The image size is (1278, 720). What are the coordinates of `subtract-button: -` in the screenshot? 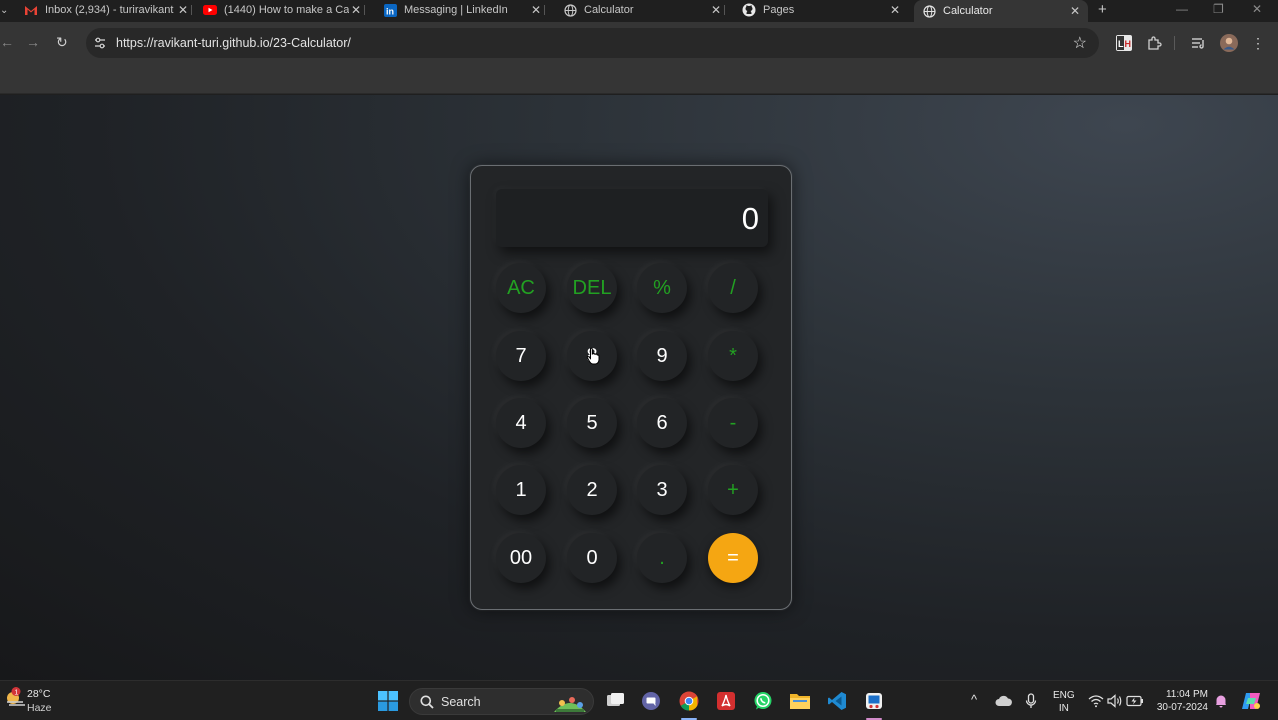 It's located at (733, 423).